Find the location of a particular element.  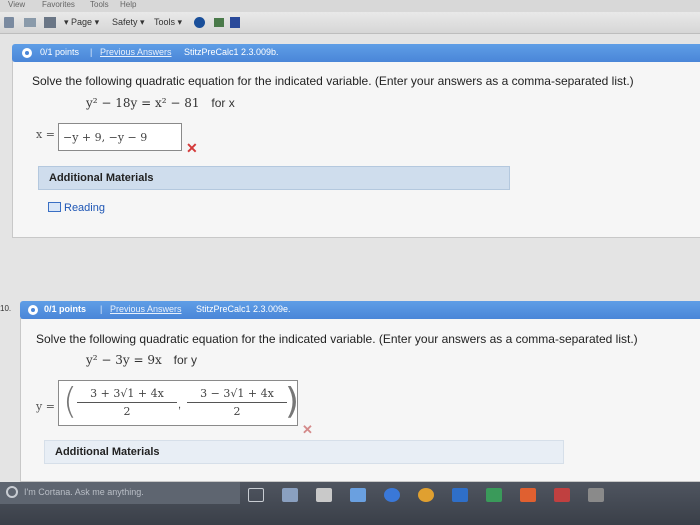

q2-answer-field: ( 3 + 3√1 + 4x 2 , 3 − 3√1 + 4x 2 ) is located at coordinates (179, 403).